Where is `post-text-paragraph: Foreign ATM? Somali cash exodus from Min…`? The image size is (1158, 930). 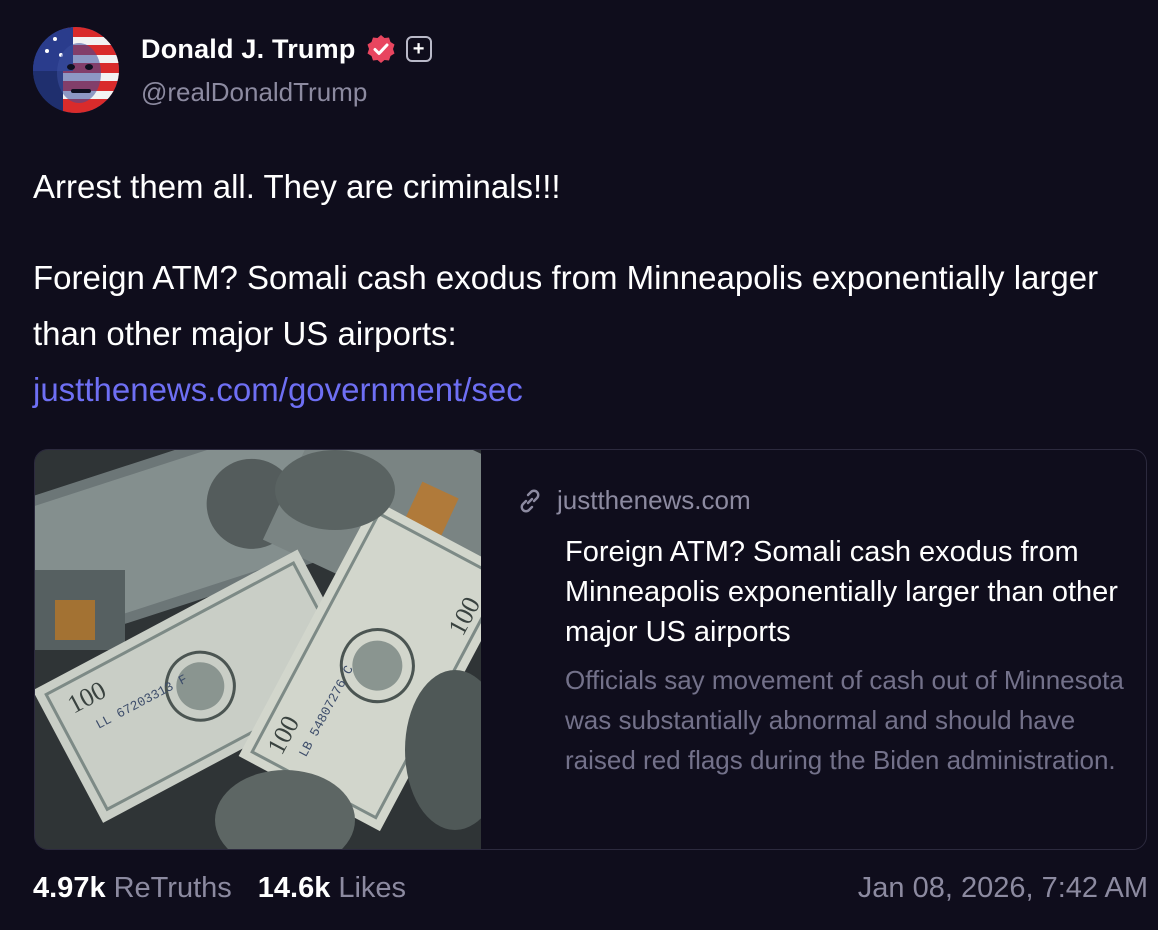 post-text-paragraph: Foreign ATM? Somali cash exodus from Min… is located at coordinates (566, 305).